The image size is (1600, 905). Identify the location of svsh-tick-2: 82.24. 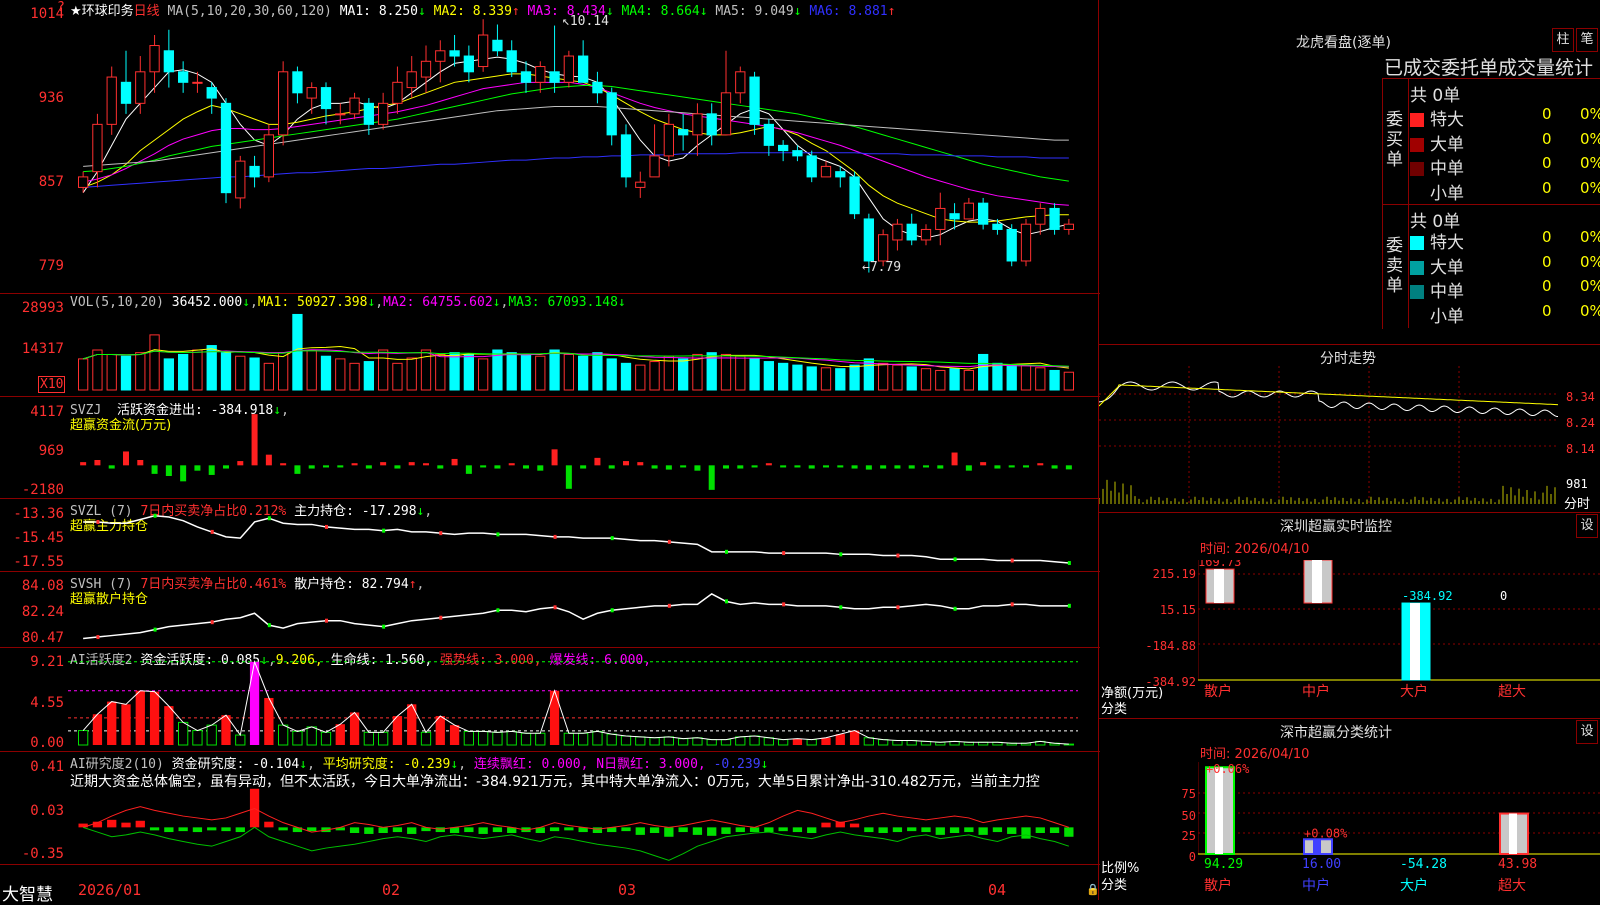
(42, 612).